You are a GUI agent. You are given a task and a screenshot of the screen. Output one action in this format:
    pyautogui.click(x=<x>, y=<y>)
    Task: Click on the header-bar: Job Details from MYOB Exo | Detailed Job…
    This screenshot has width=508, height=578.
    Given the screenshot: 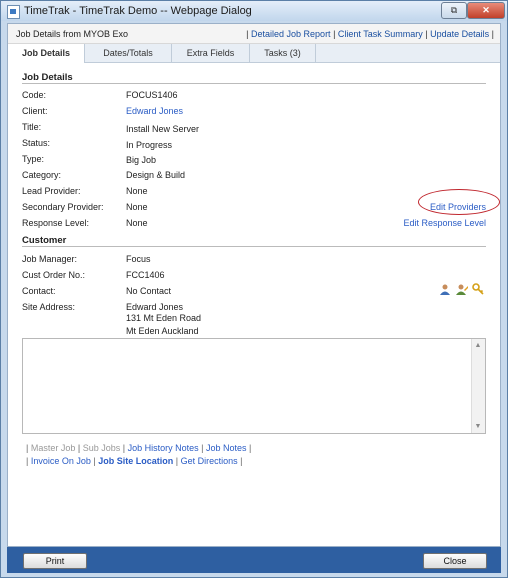 What is the action you would take?
    pyautogui.click(x=254, y=34)
    